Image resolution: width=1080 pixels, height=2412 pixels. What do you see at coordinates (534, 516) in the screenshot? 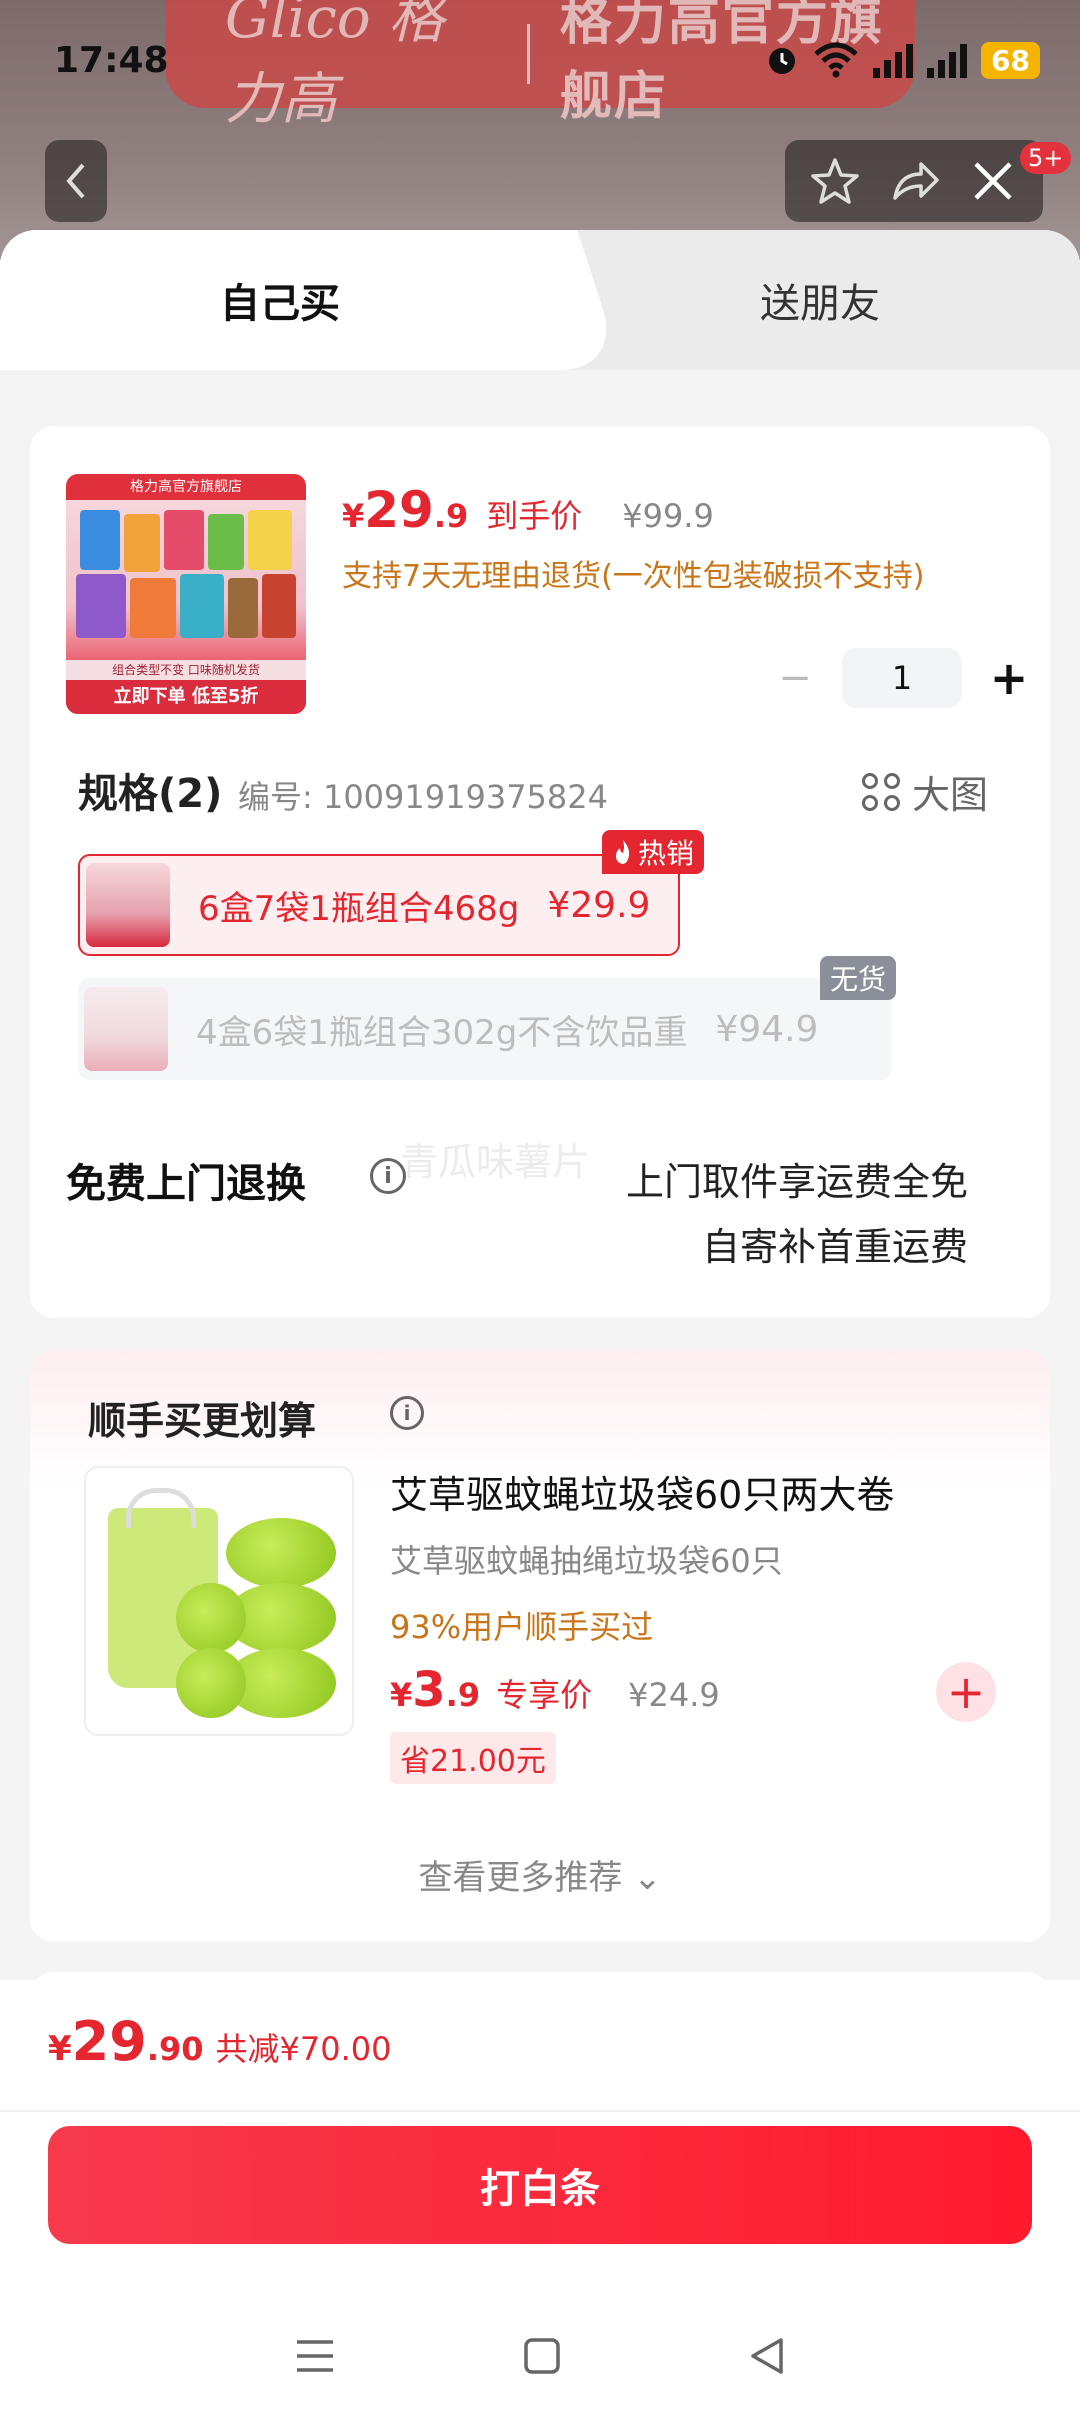
I see `price-label: 到手价` at bounding box center [534, 516].